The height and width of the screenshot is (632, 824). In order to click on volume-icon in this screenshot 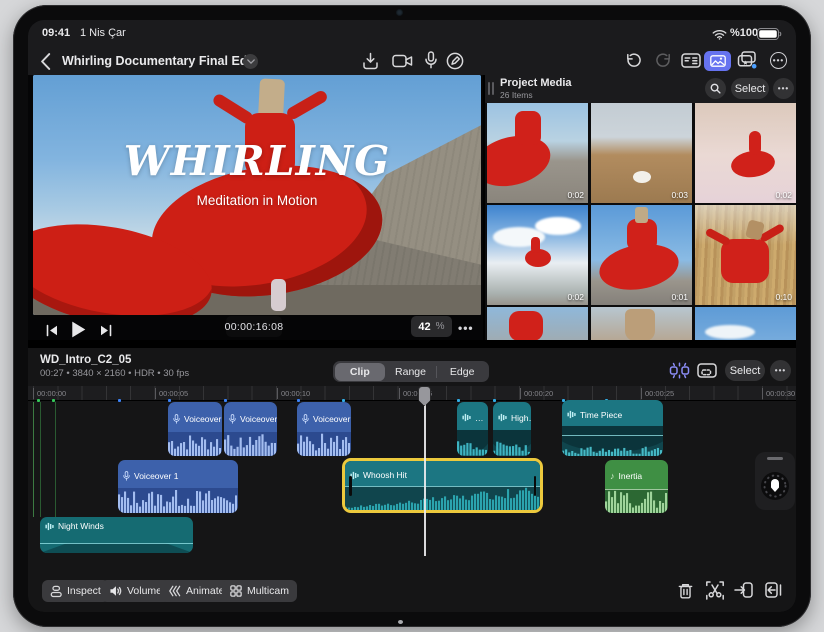, I will do `click(115, 591)`.